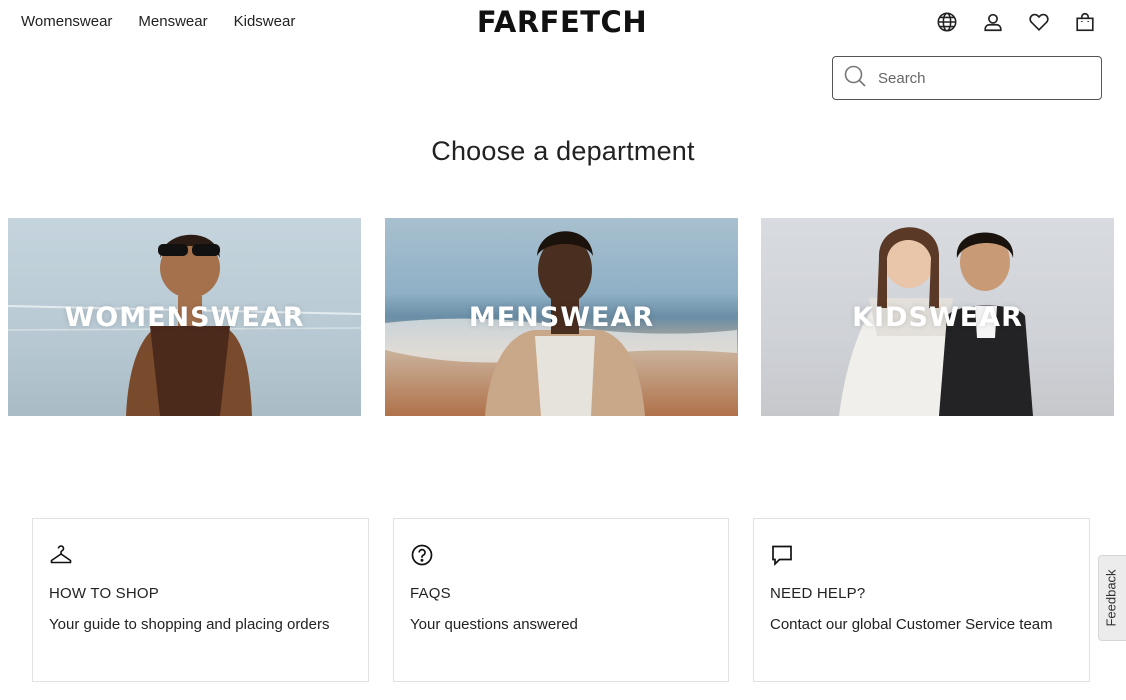  Describe the element at coordinates (993, 22) in the screenshot. I see `account-icon` at that location.